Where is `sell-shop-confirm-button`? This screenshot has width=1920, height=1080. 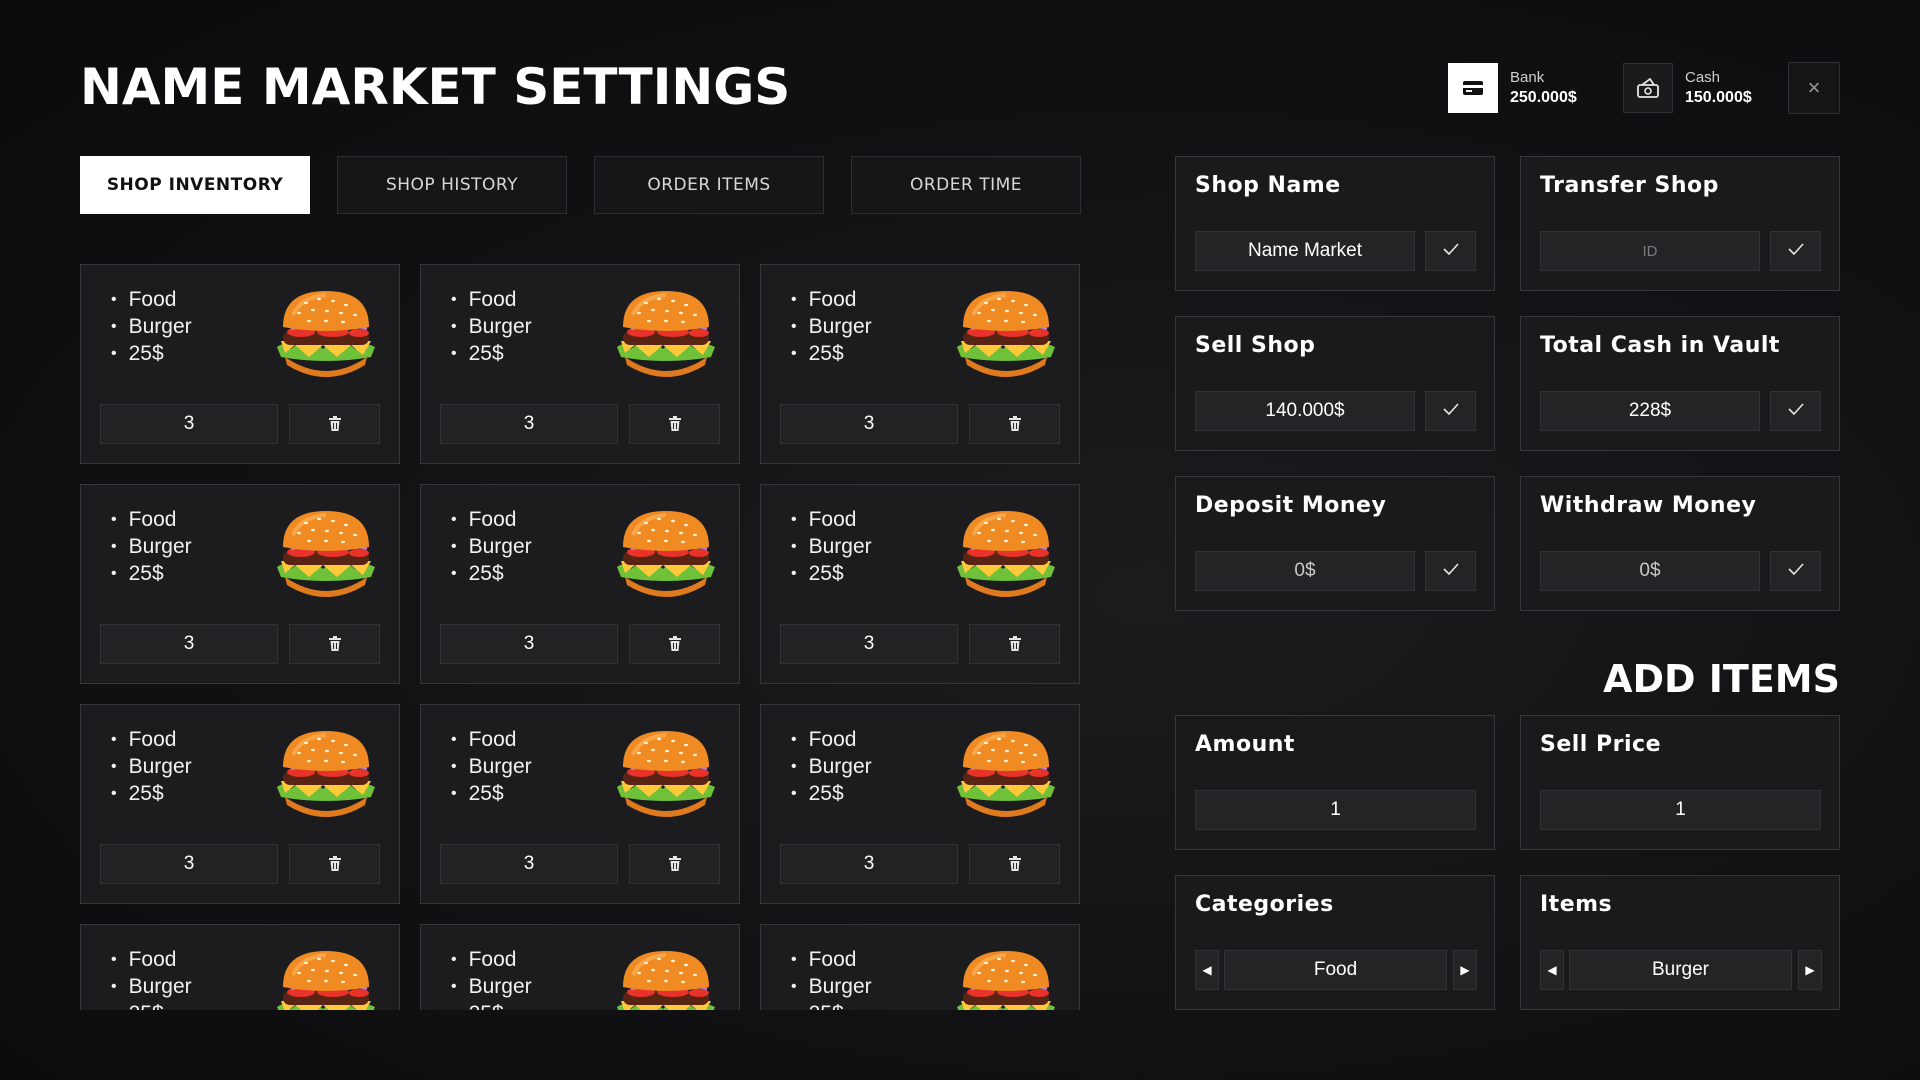
sell-shop-confirm-button is located at coordinates (1450, 411).